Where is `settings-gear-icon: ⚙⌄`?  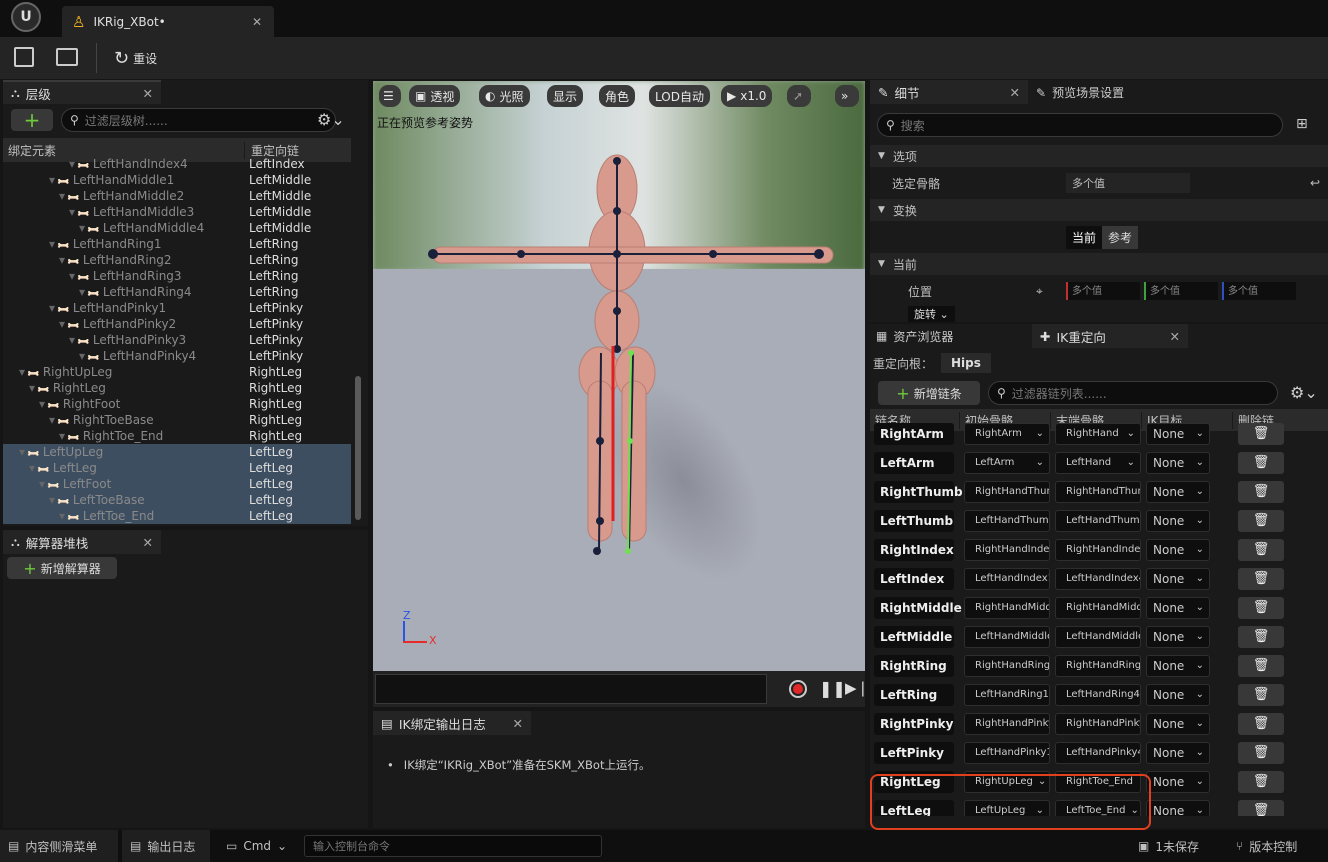 settings-gear-icon: ⚙⌄ is located at coordinates (1304, 392).